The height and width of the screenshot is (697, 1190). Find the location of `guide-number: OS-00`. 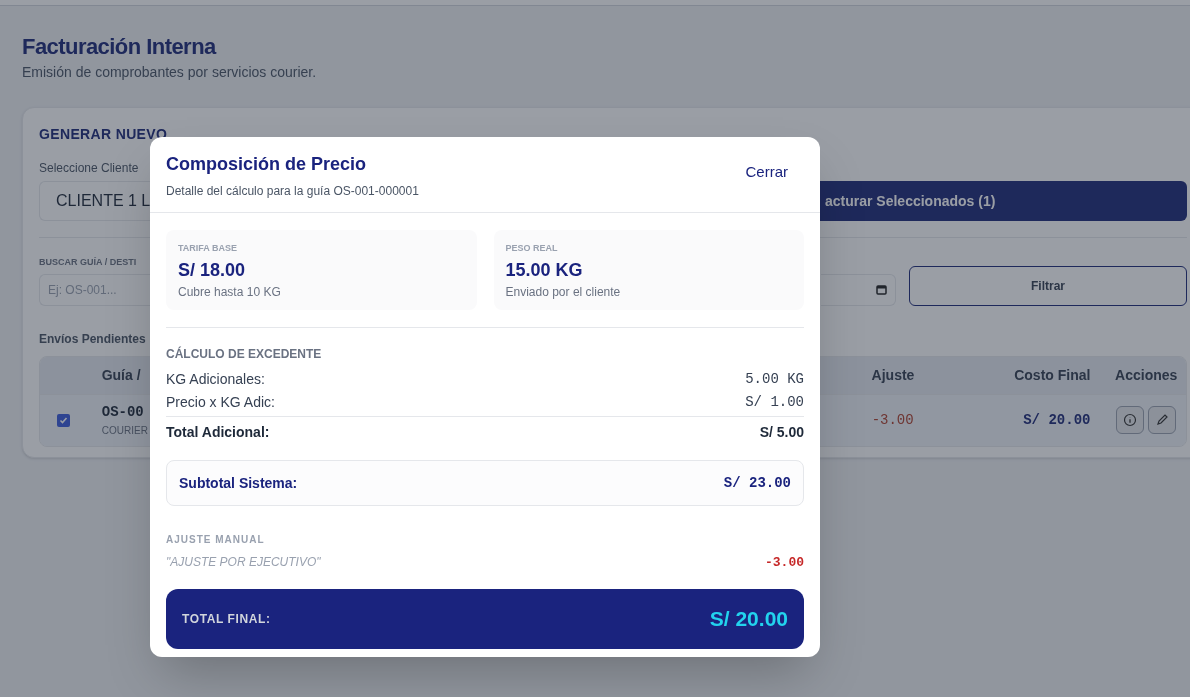

guide-number: OS-00 is located at coordinates (123, 412).